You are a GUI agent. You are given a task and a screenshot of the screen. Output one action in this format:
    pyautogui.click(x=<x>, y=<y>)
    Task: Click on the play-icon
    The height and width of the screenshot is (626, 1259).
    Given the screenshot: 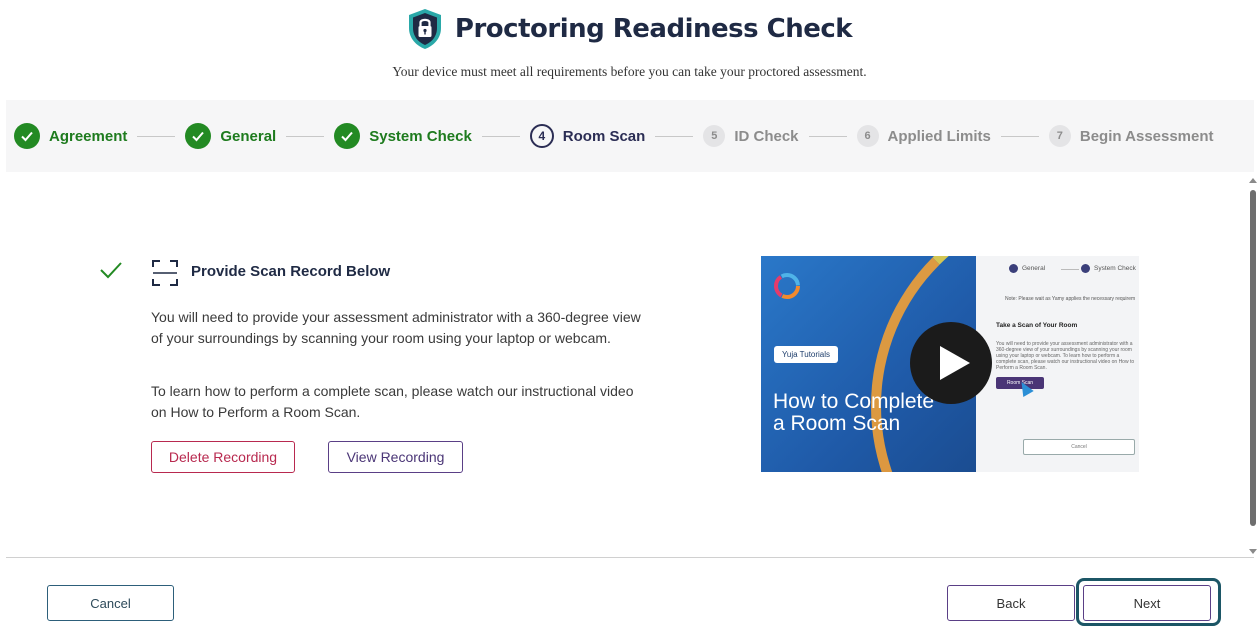 What is the action you would take?
    pyautogui.click(x=955, y=363)
    